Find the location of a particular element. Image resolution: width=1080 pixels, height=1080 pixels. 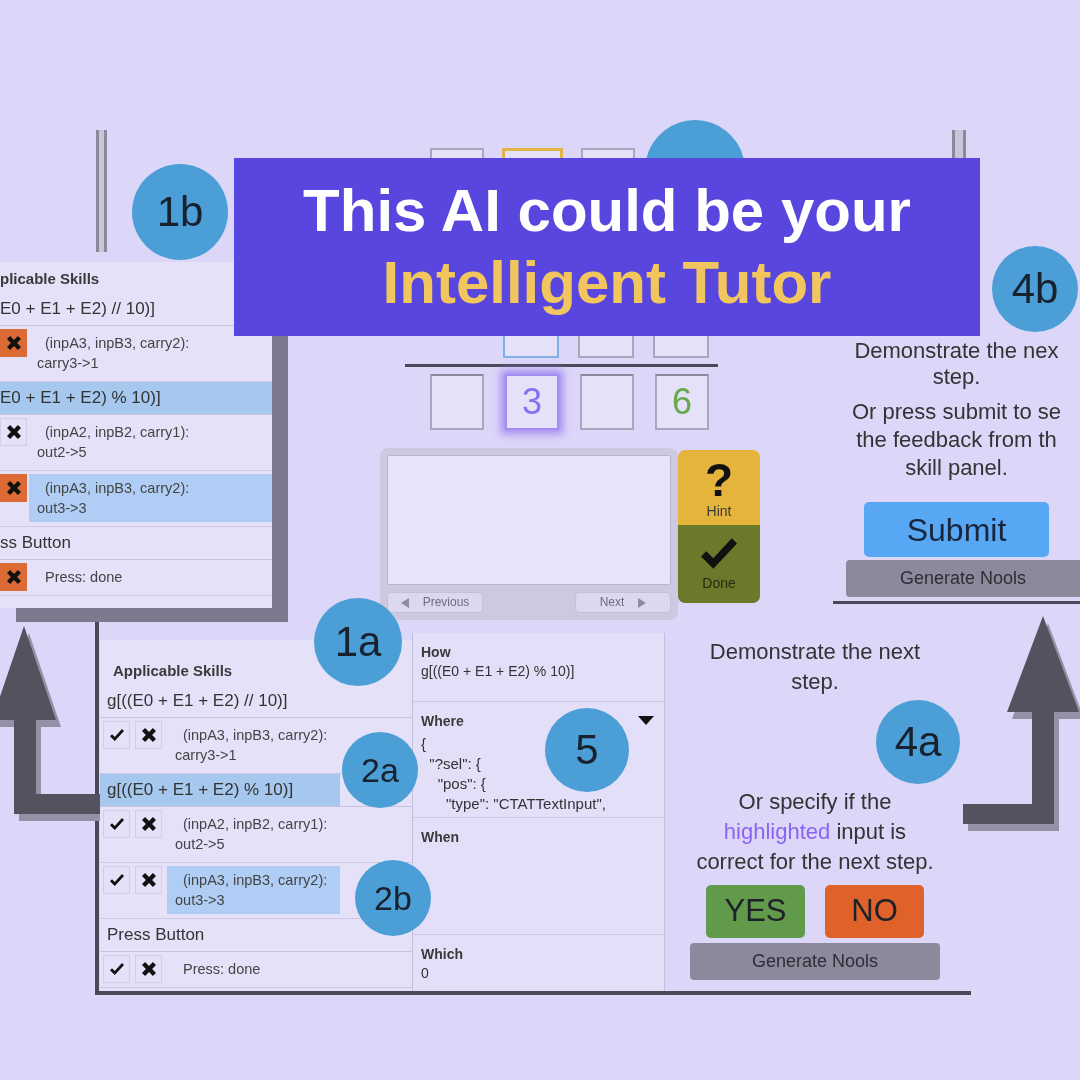

question-text: Or specify if the highlighted input is correct for the next step. is located at coordinates (815, 832).